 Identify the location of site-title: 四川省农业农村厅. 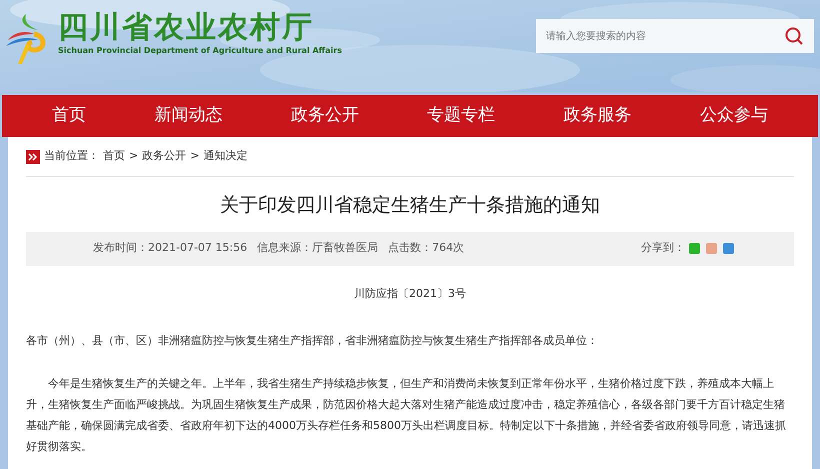
(186, 28).